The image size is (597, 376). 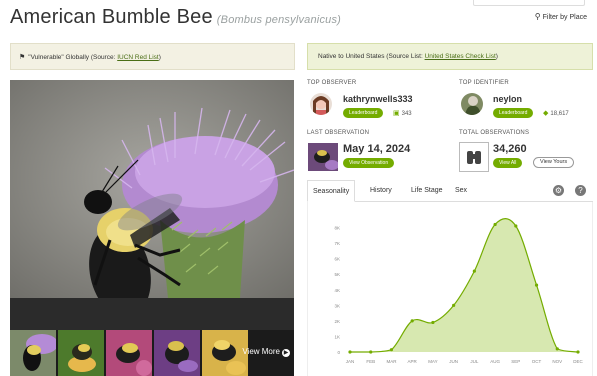 I want to click on x-tick-label: DEC, so click(x=578, y=361).